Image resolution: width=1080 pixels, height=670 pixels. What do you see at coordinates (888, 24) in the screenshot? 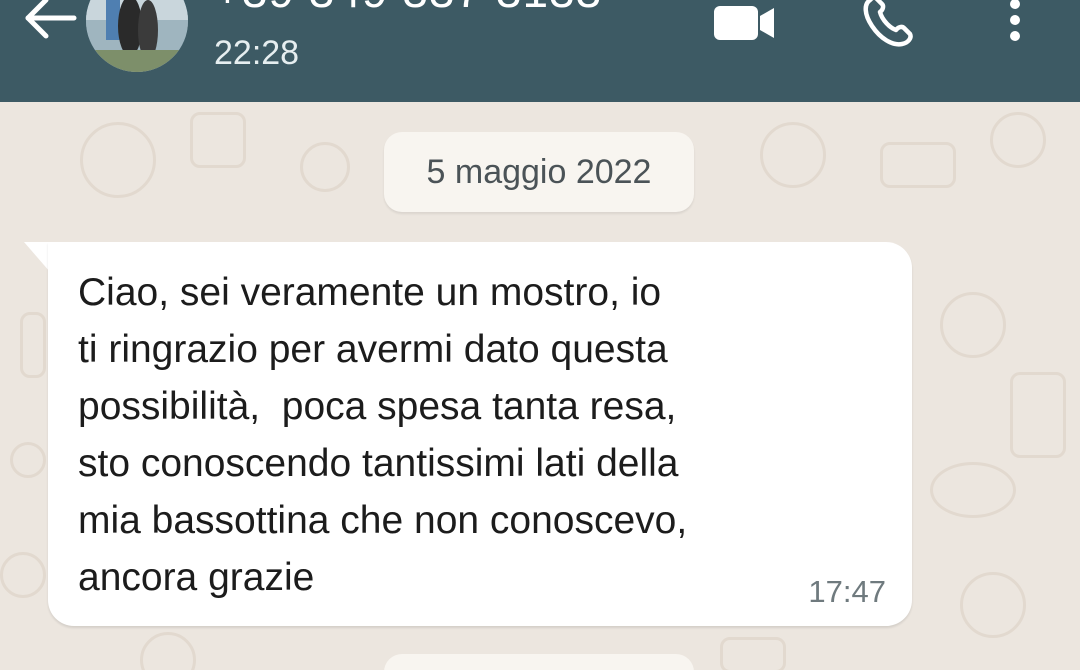
I see `phone-call-icon` at bounding box center [888, 24].